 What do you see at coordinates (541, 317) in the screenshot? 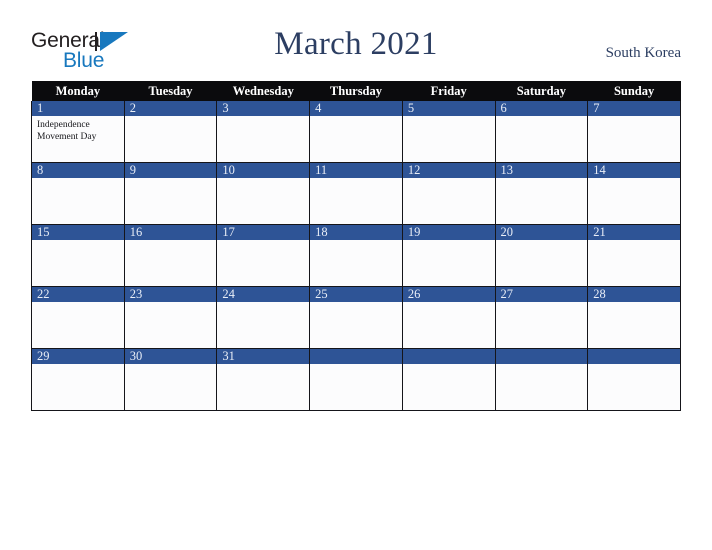
I see `day-cell-27: 27` at bounding box center [541, 317].